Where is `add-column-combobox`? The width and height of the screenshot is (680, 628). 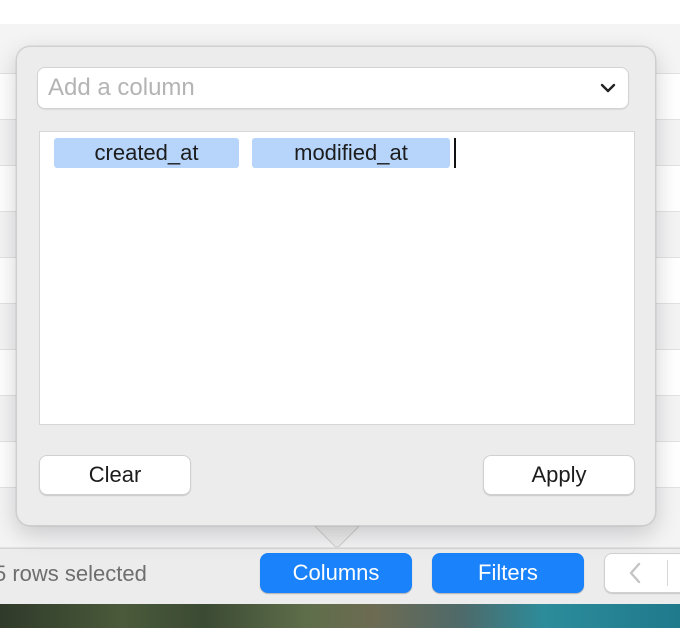
add-column-combobox is located at coordinates (333, 88).